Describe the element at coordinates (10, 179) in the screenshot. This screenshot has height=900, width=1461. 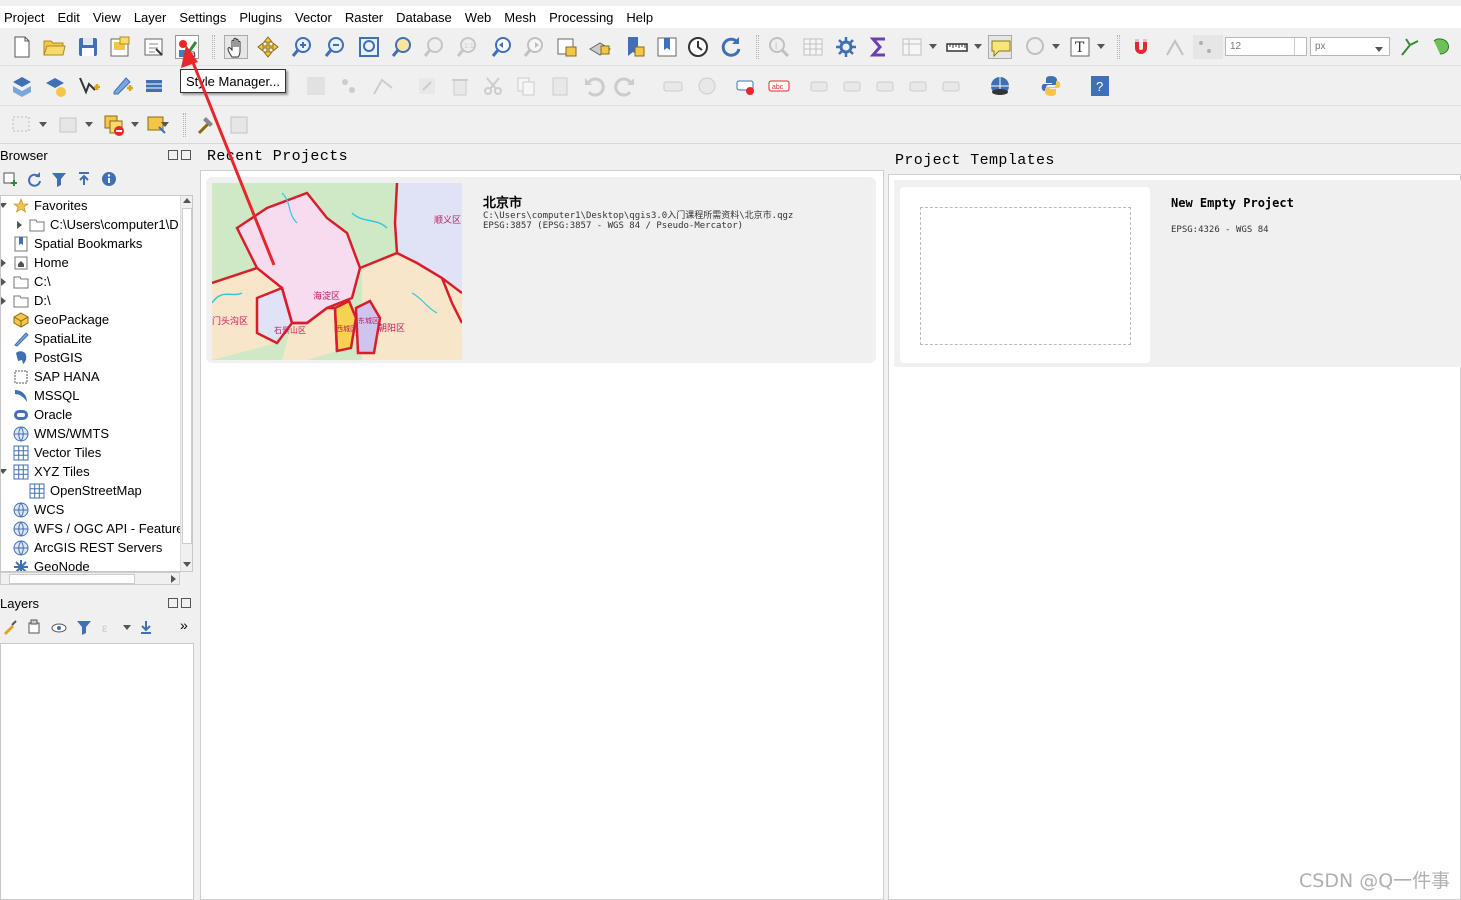
I see `add-selected-icon` at that location.